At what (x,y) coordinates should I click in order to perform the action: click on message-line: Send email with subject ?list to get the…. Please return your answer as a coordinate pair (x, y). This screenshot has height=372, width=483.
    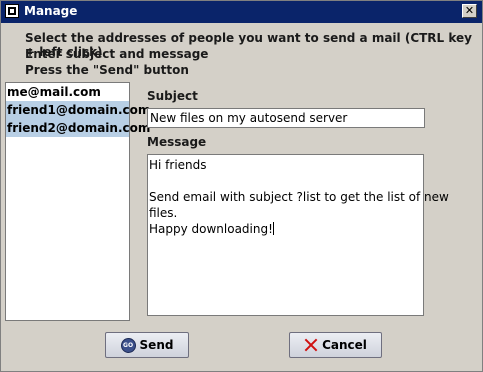
    Looking at the image, I should click on (299, 197).